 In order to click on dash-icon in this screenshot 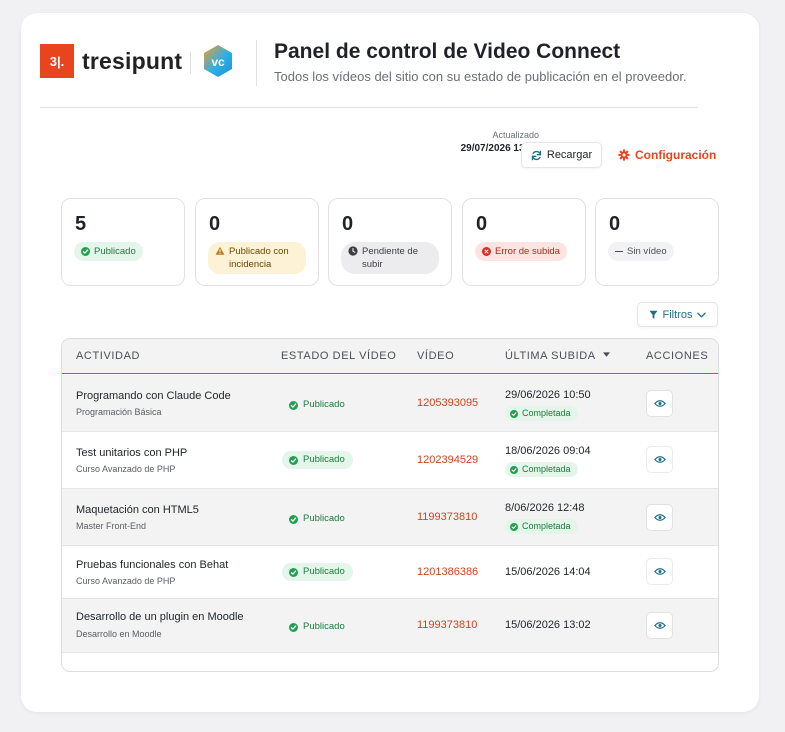, I will do `click(619, 251)`.